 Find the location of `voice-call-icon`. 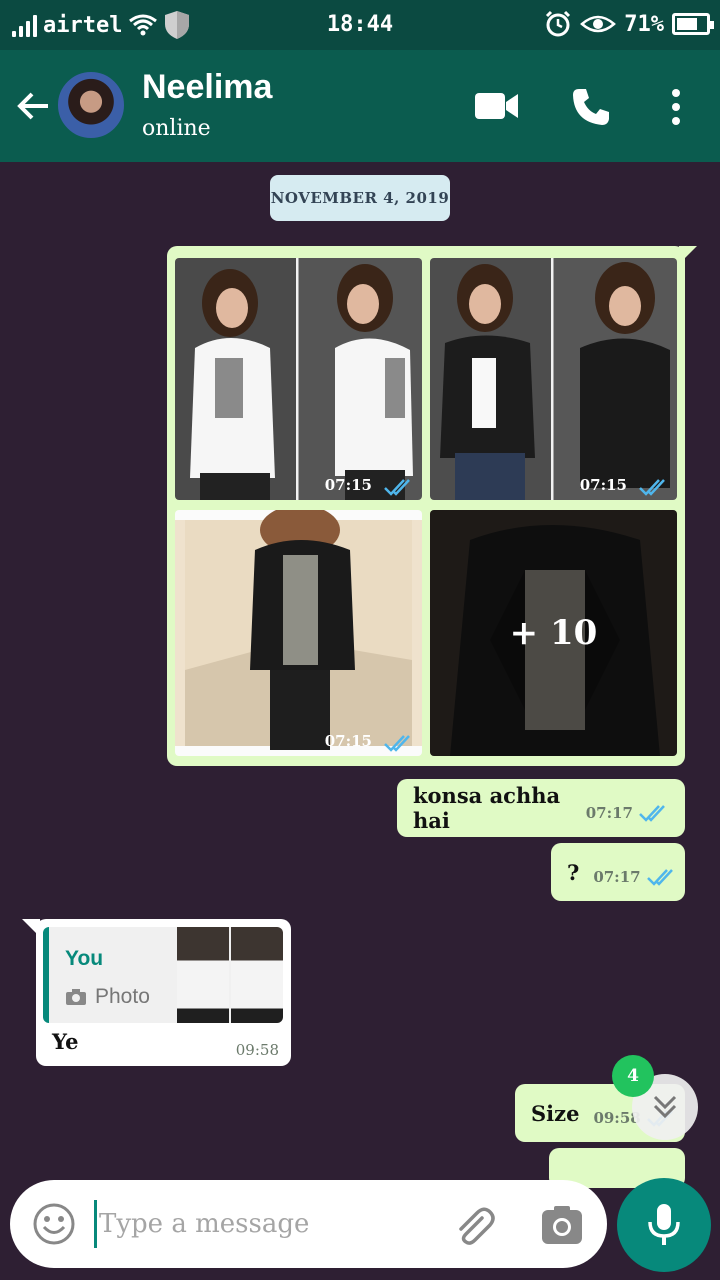

voice-call-icon is located at coordinates (591, 107).